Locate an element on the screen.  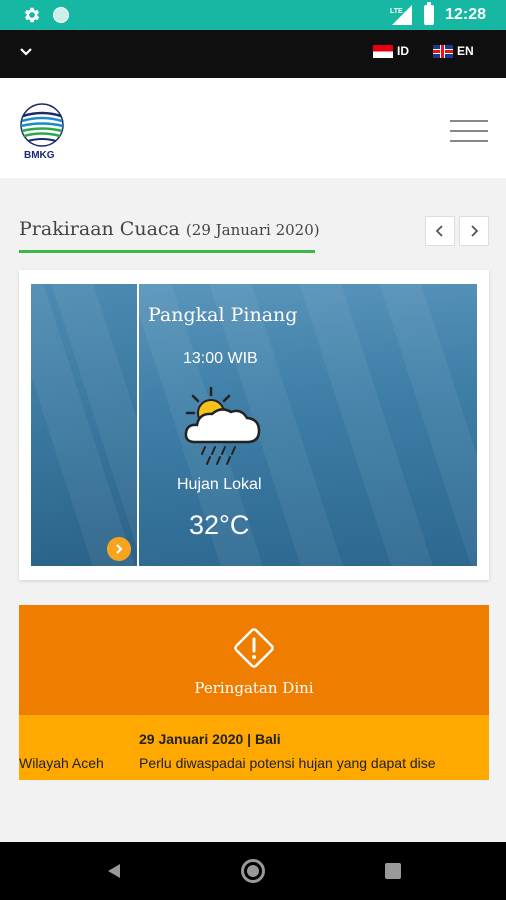
chevron-left-icon is located at coordinates (439, 231).